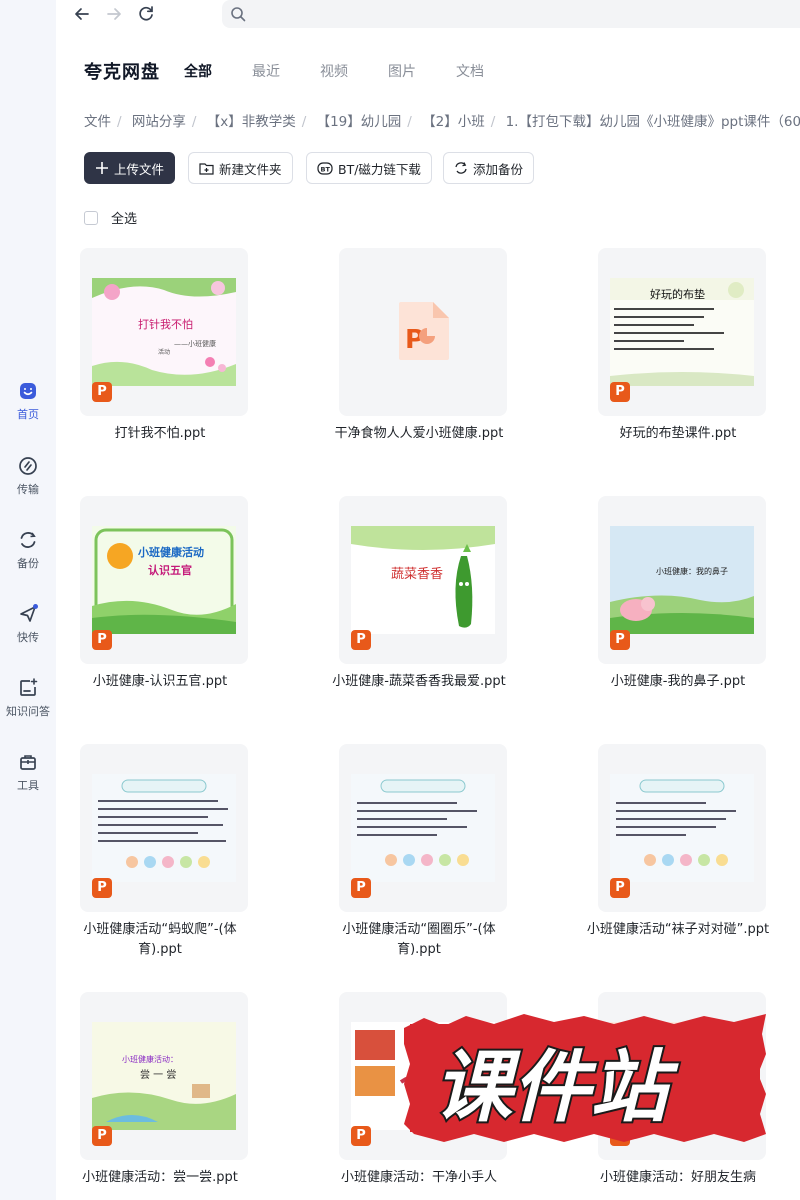 The height and width of the screenshot is (1200, 800). I want to click on tab-documents: 文档, so click(470, 71).